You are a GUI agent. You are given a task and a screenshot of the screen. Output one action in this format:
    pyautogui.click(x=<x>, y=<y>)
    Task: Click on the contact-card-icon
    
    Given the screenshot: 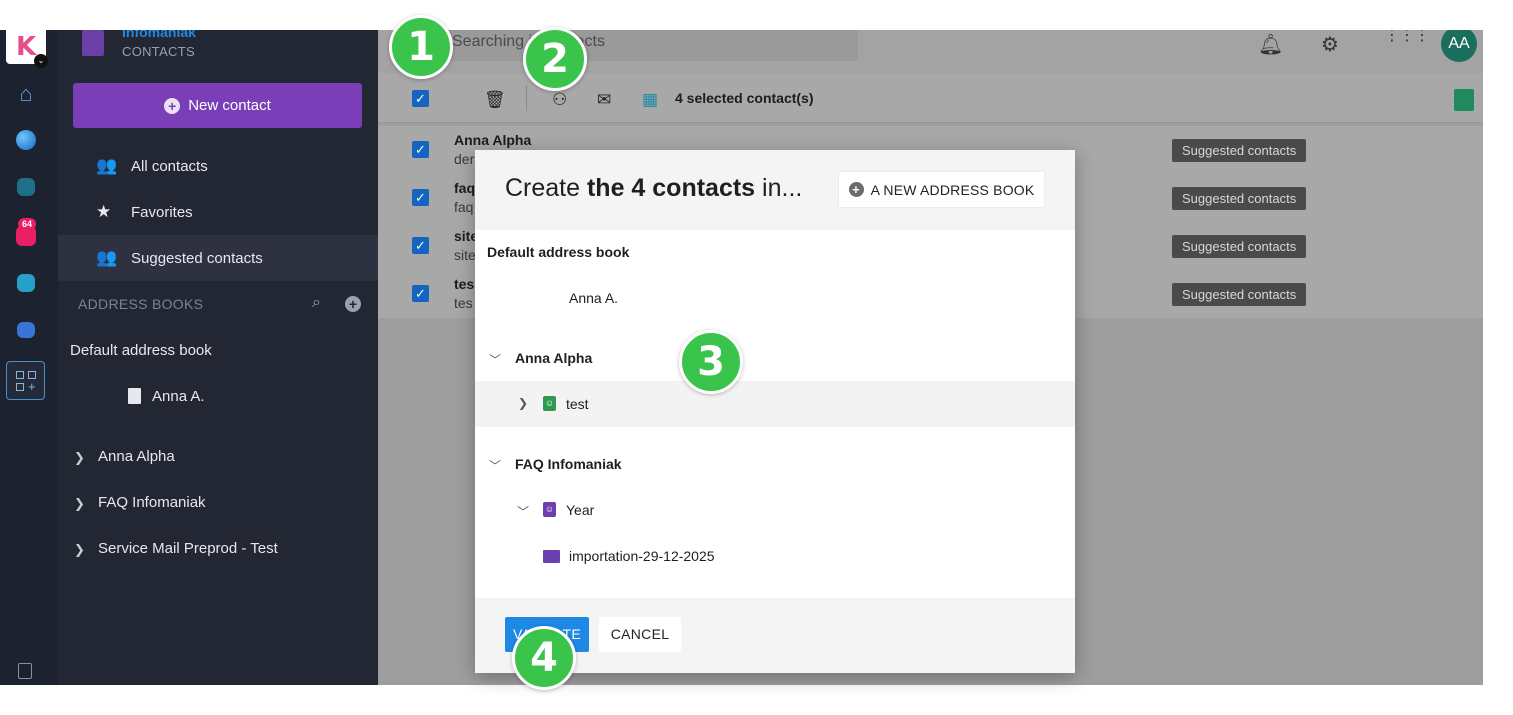 What is the action you would take?
    pyautogui.click(x=134, y=396)
    